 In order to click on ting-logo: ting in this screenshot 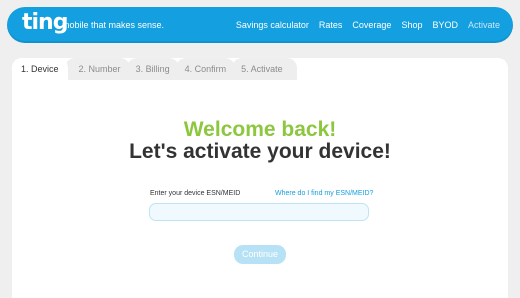, I will do `click(45, 23)`.